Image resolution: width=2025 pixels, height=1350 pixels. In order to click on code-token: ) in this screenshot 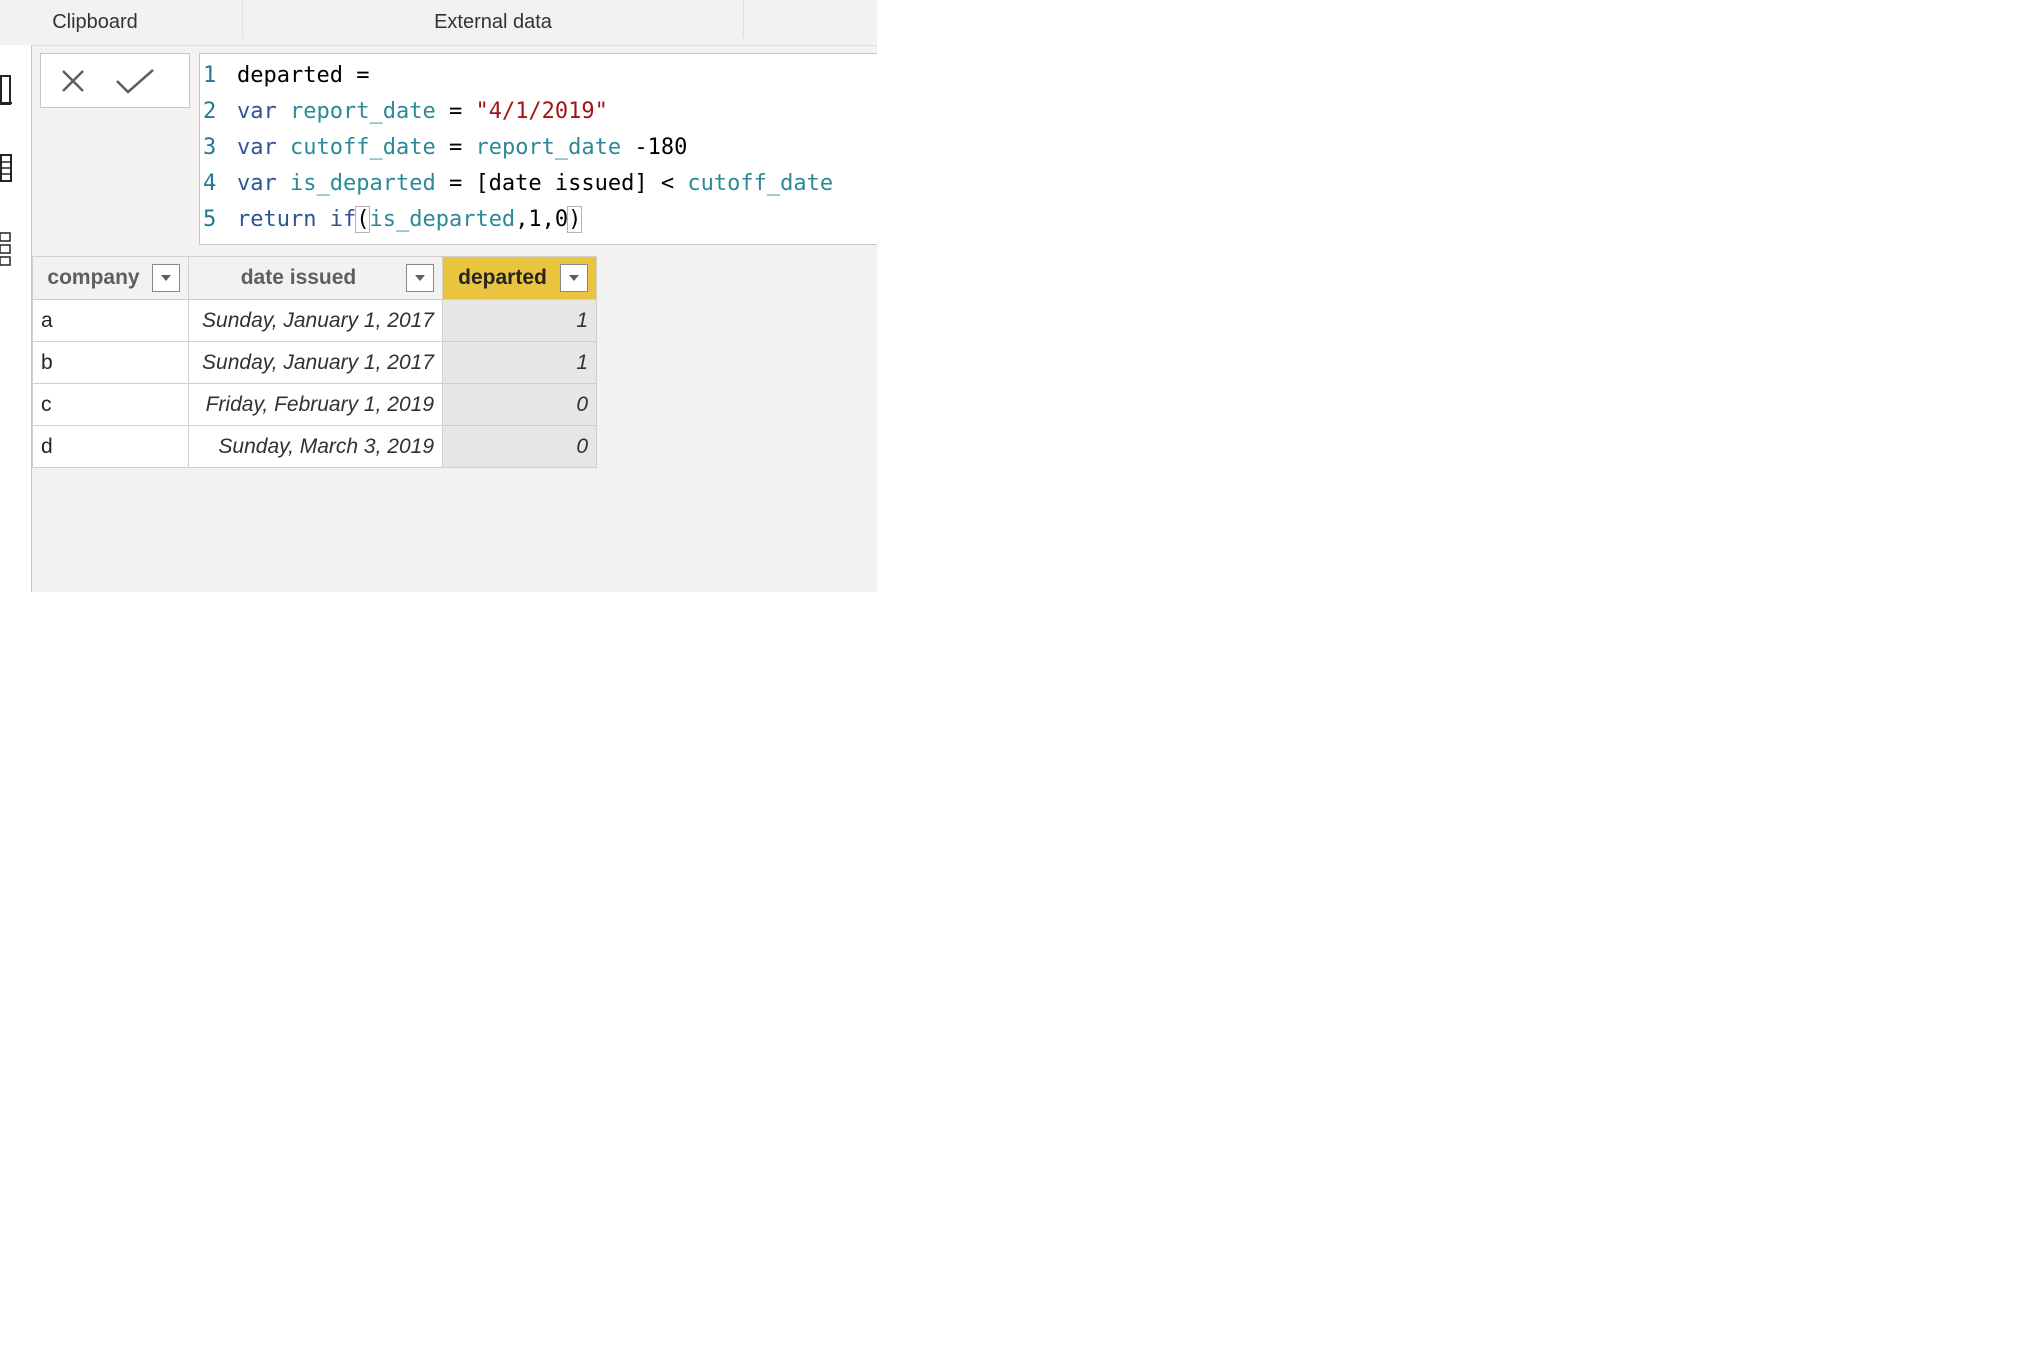, I will do `click(575, 219)`.